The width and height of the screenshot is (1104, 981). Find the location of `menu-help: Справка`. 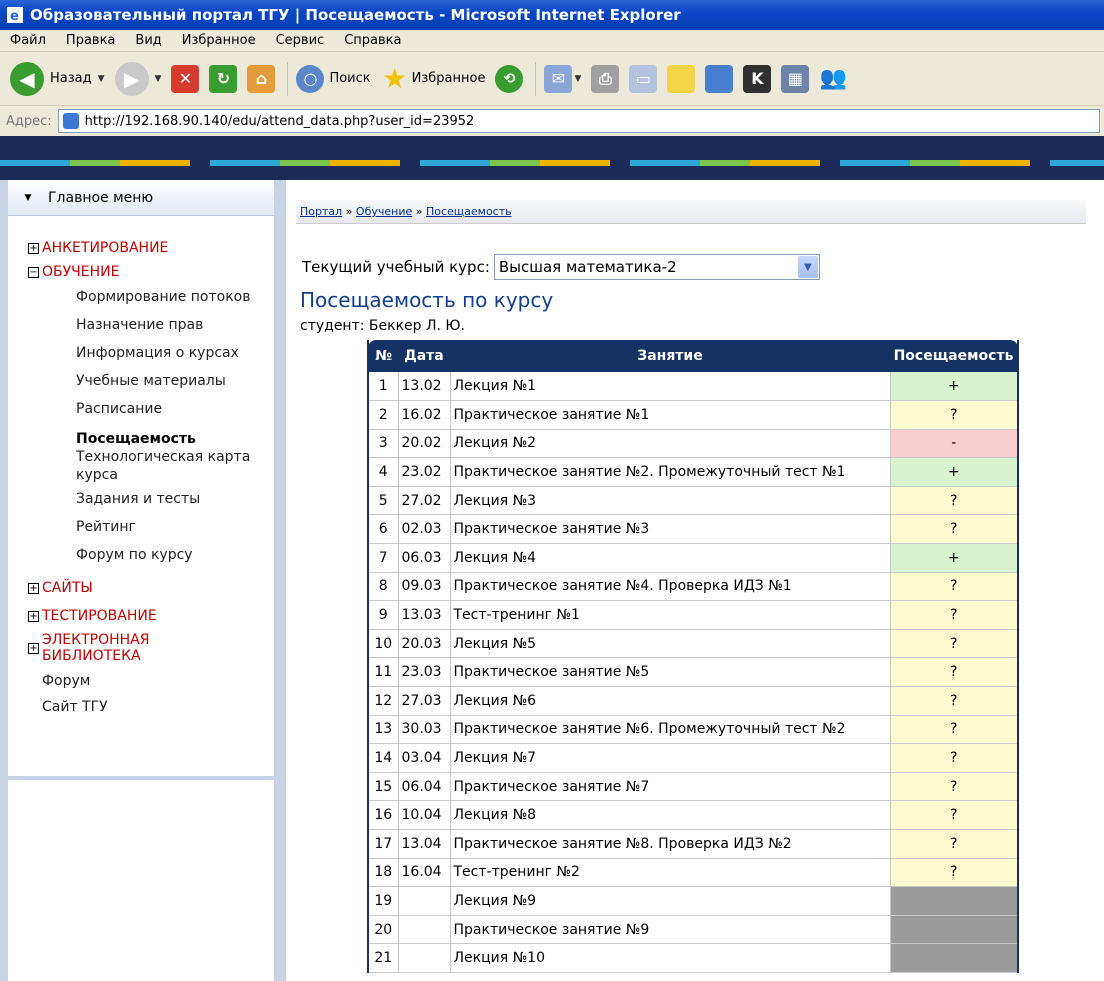

menu-help: Справка is located at coordinates (372, 40).